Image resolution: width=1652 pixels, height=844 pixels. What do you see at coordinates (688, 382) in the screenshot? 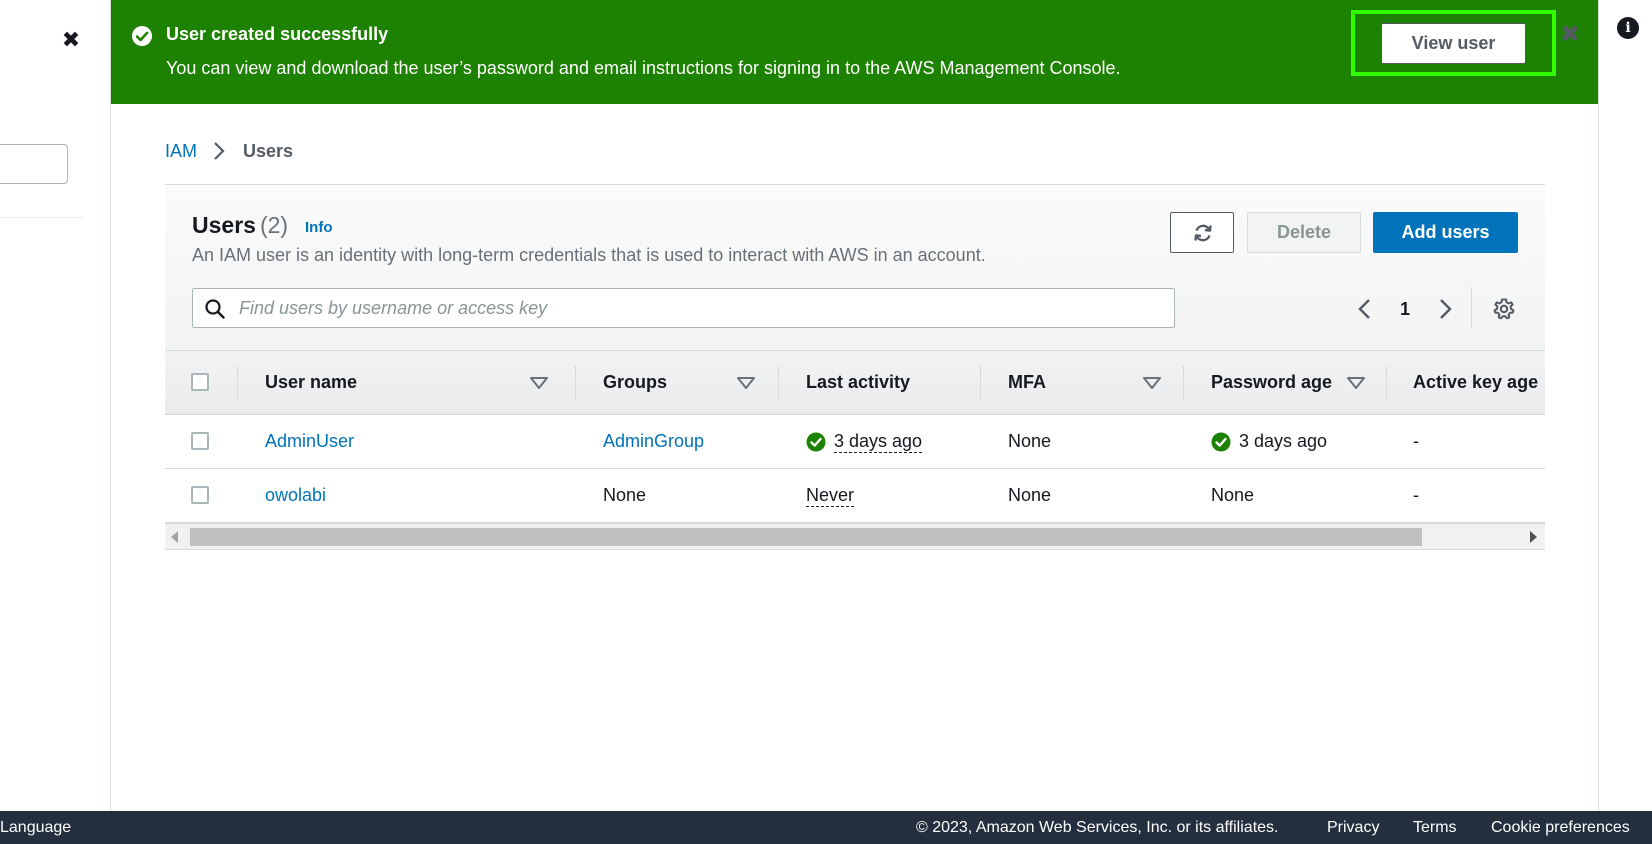
I see `column-header-groups: Groups` at bounding box center [688, 382].